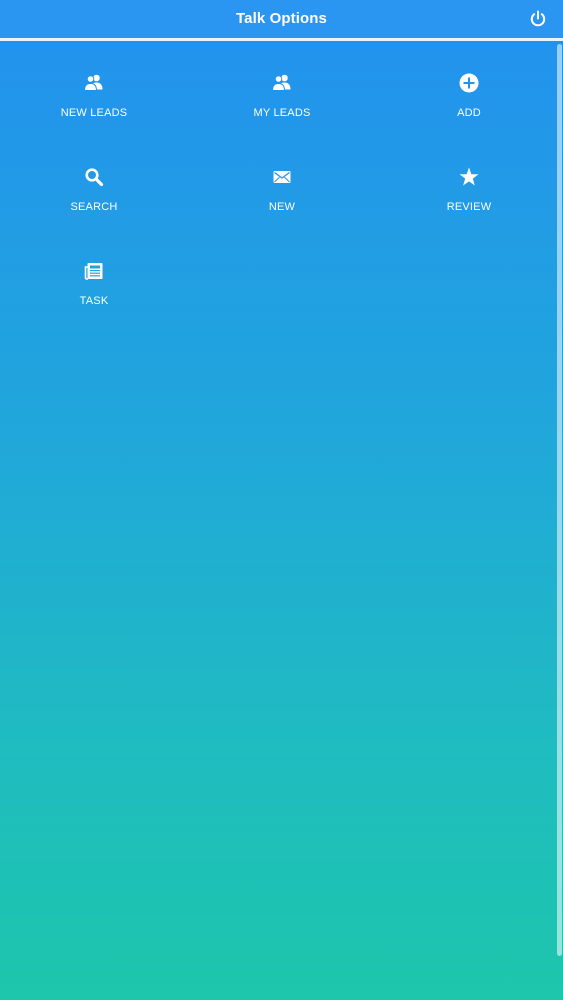  Describe the element at coordinates (559, 500) in the screenshot. I see `scrollbar` at that location.